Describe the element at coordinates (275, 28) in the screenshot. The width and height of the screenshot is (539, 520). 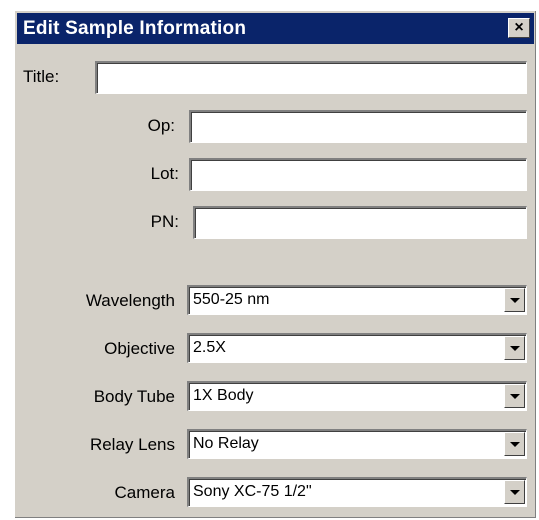
I see `title-bar: Edit Sample Information ×` at that location.